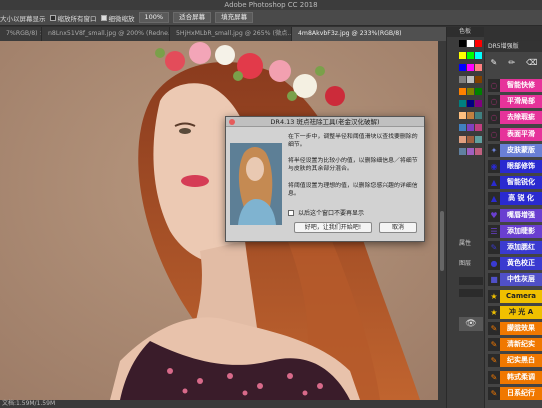  Describe the element at coordinates (521, 166) in the screenshot. I see `dr5-button-label: 眼部修饰` at that location.